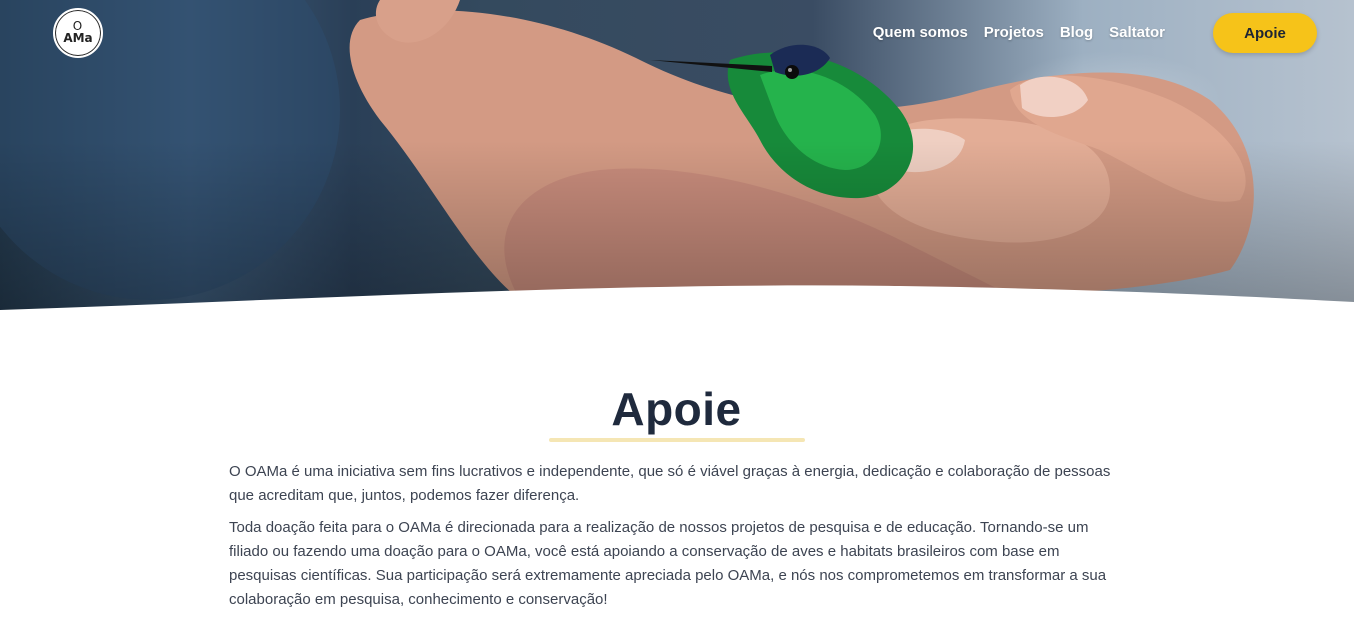  Describe the element at coordinates (677, 298) in the screenshot. I see `hero-bottom-curve` at that location.